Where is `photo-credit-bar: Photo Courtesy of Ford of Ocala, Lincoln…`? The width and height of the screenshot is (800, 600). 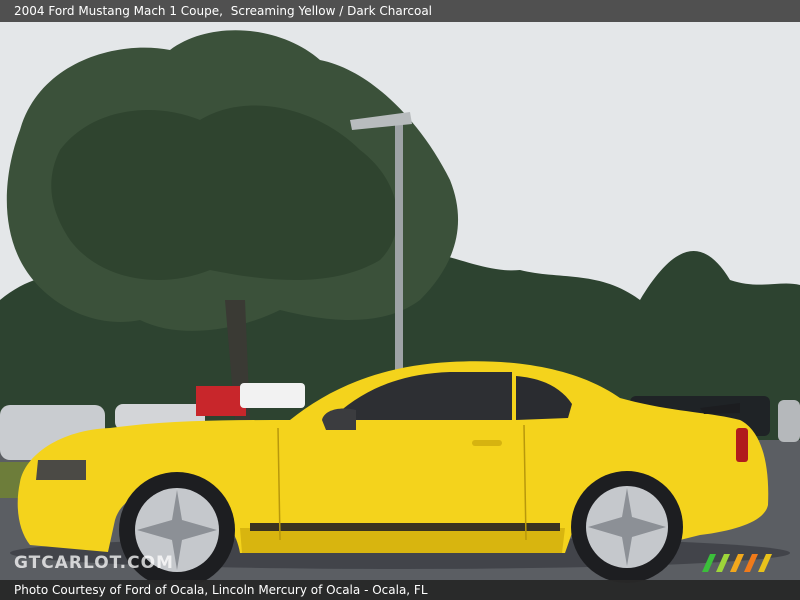
photo-credit-bar: Photo Courtesy of Ford of Ocala, Lincoln… is located at coordinates (400, 590).